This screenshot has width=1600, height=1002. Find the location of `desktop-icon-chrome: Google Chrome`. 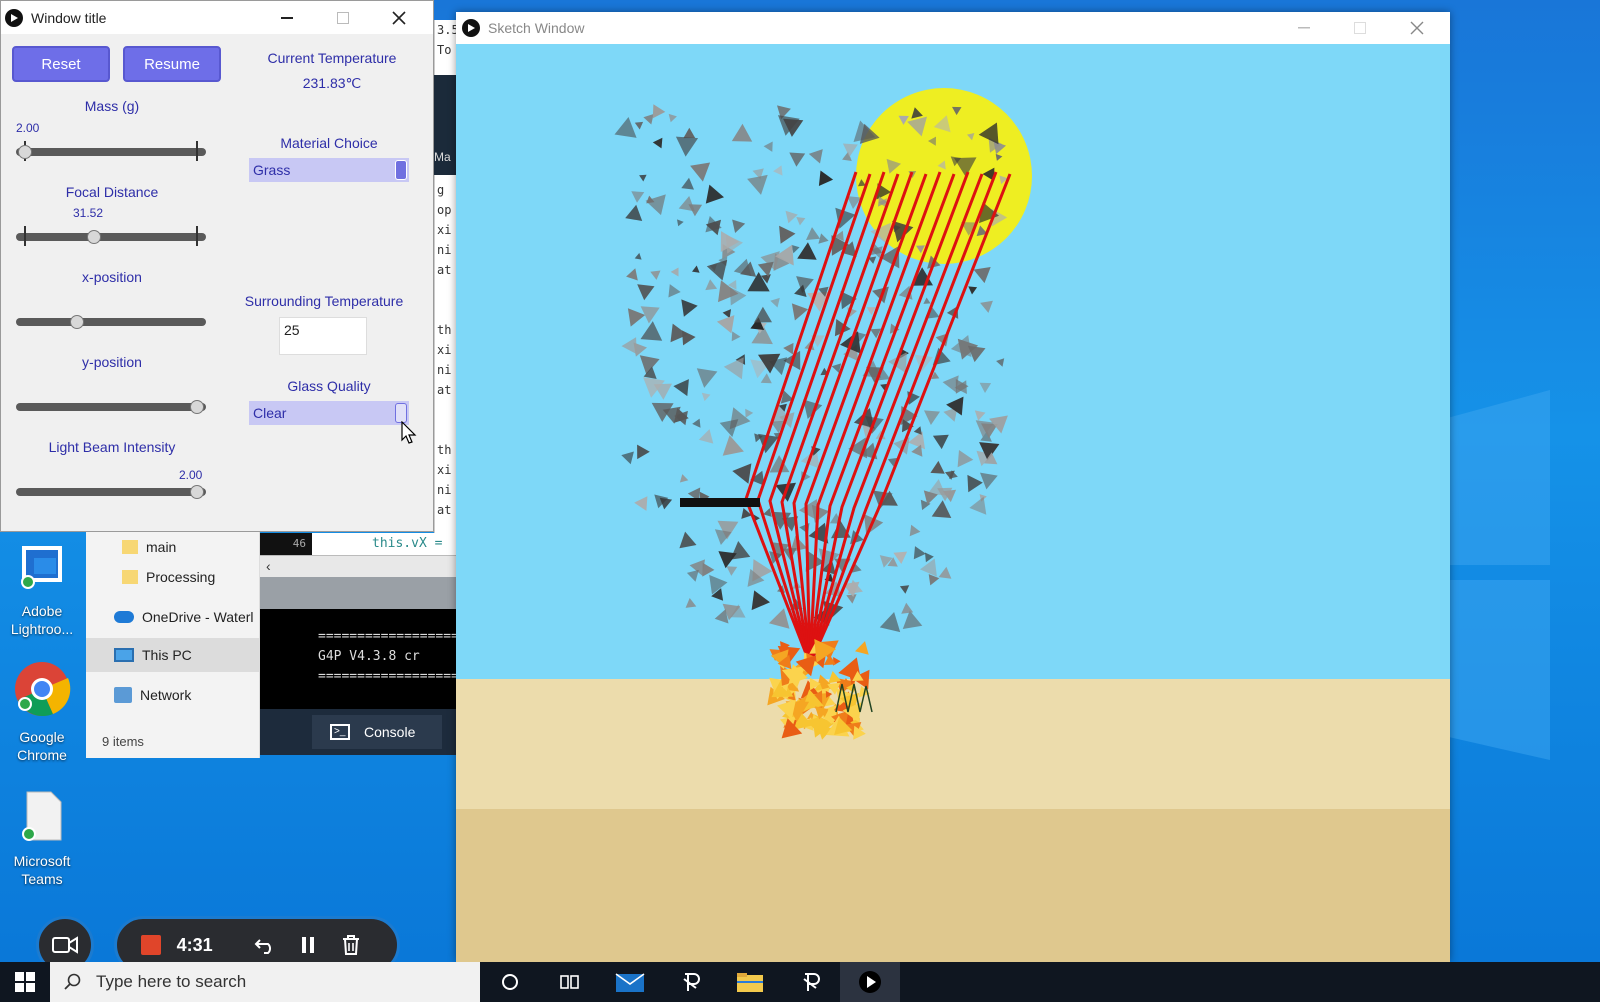

desktop-icon-chrome: Google Chrome is located at coordinates (42, 712).